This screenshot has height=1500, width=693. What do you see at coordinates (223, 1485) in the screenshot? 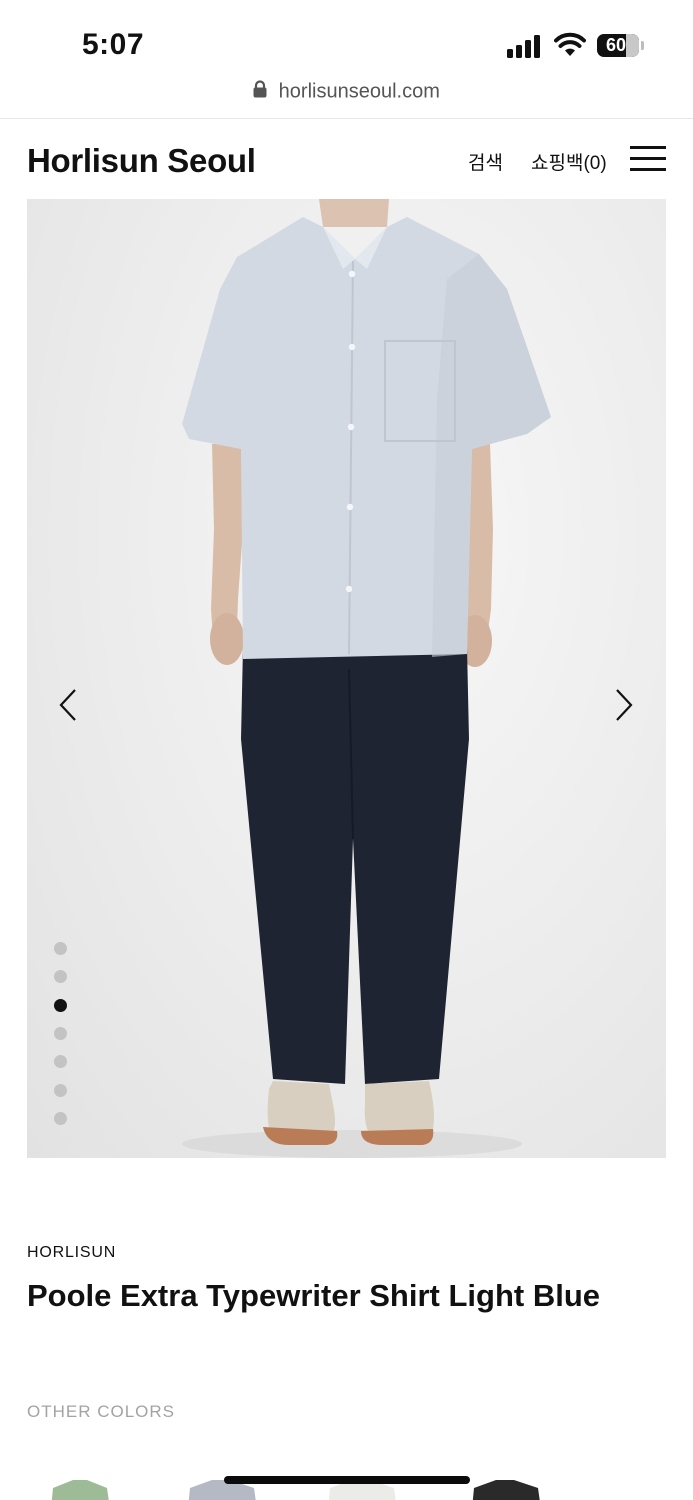
I see `color-swatch-light-blue` at bounding box center [223, 1485].